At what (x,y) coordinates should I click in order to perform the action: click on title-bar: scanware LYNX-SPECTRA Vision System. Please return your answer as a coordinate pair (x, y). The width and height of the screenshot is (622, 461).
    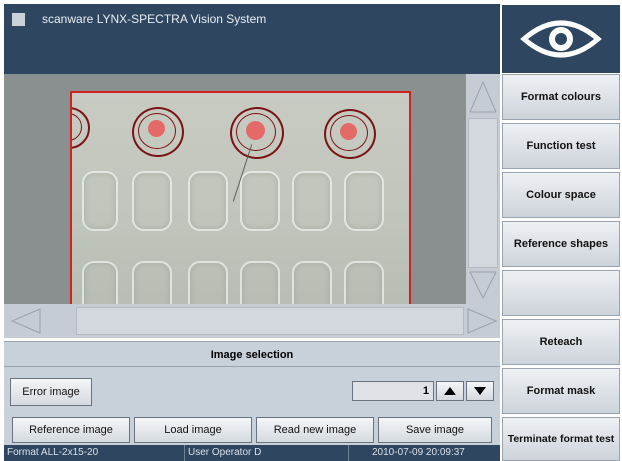
    Looking at the image, I should click on (252, 19).